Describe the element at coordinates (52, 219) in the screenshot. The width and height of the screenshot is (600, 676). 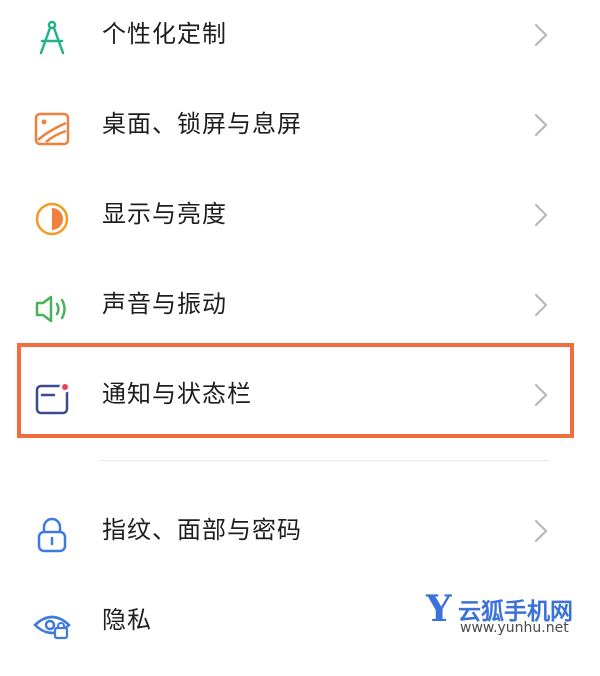
I see `brightness-icon` at that location.